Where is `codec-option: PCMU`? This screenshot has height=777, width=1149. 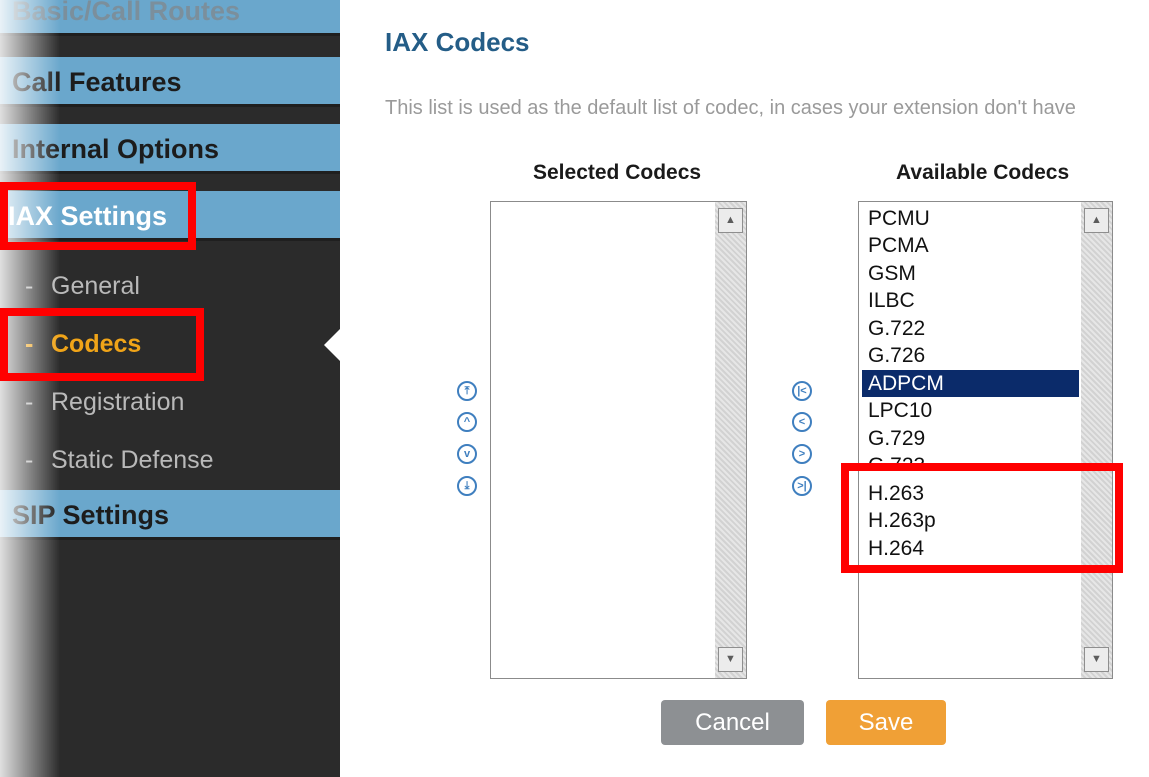 codec-option: PCMU is located at coordinates (970, 218).